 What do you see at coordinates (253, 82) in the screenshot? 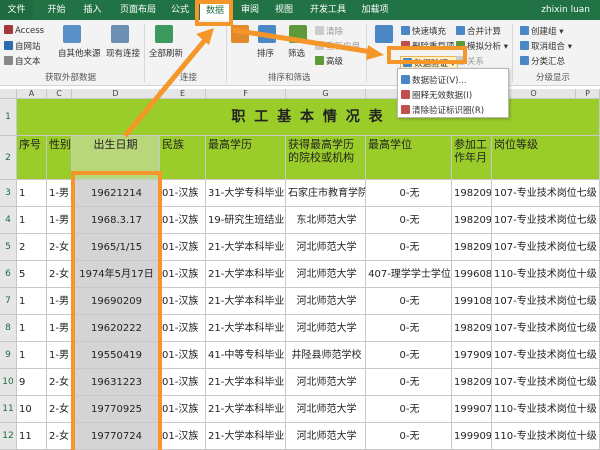
I see `annotation-arrows` at bounding box center [253, 82].